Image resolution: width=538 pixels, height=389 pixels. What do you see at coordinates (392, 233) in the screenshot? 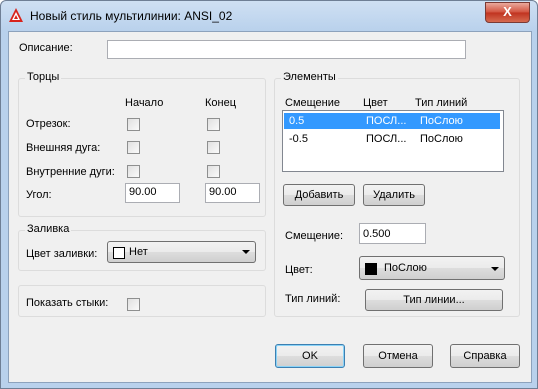
I see `element-offset-input: 0.500` at bounding box center [392, 233].